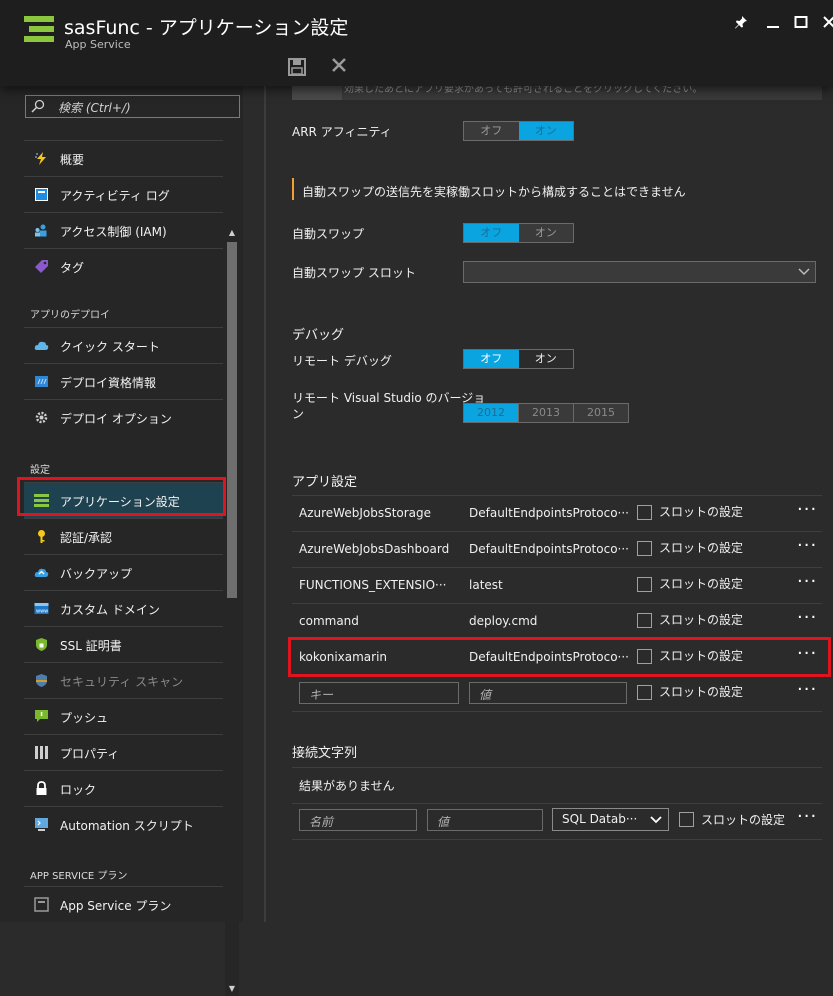 The width and height of the screenshot is (833, 996). What do you see at coordinates (90, 754) in the screenshot?
I see `menu-item-label: プロパティ` at bounding box center [90, 754].